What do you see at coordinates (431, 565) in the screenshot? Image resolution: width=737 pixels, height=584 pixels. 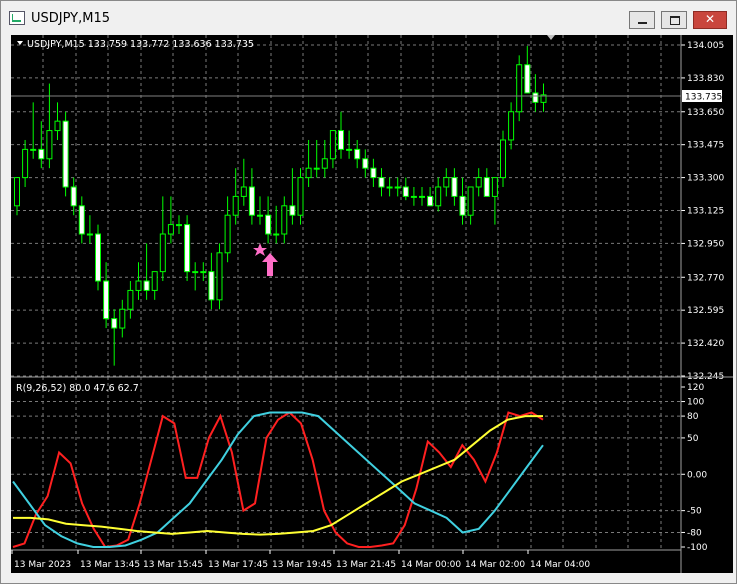 I see `time-tick-label: 14 Mar 00:00` at bounding box center [431, 565].